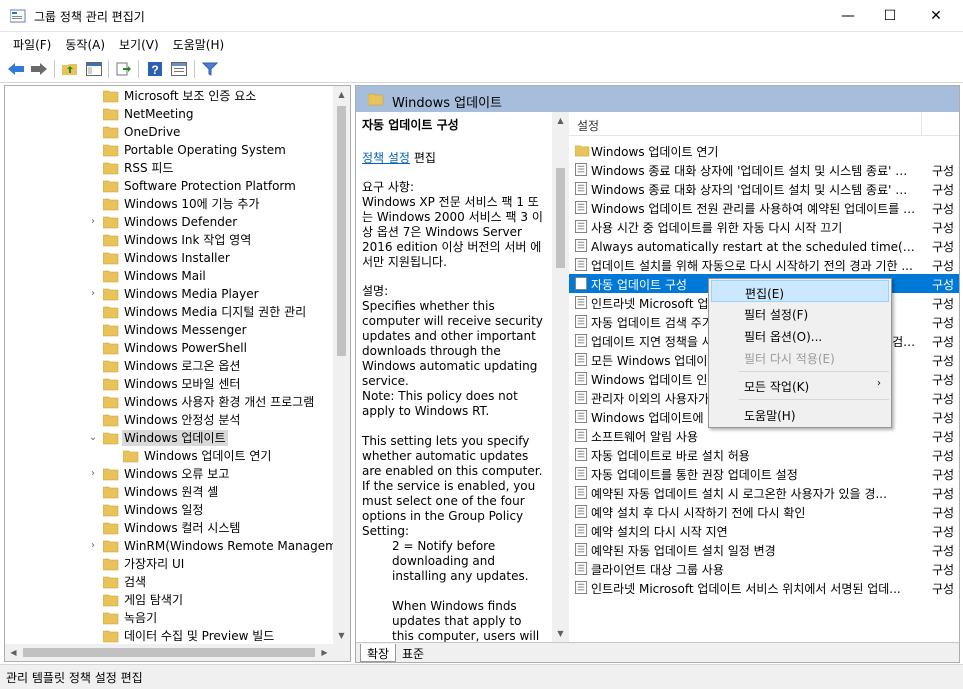 Image resolution: width=963 pixels, height=689 pixels. What do you see at coordinates (170, 312) in the screenshot?
I see `tree-item: Windows Media 디지털 권한 관리` at bounding box center [170, 312].